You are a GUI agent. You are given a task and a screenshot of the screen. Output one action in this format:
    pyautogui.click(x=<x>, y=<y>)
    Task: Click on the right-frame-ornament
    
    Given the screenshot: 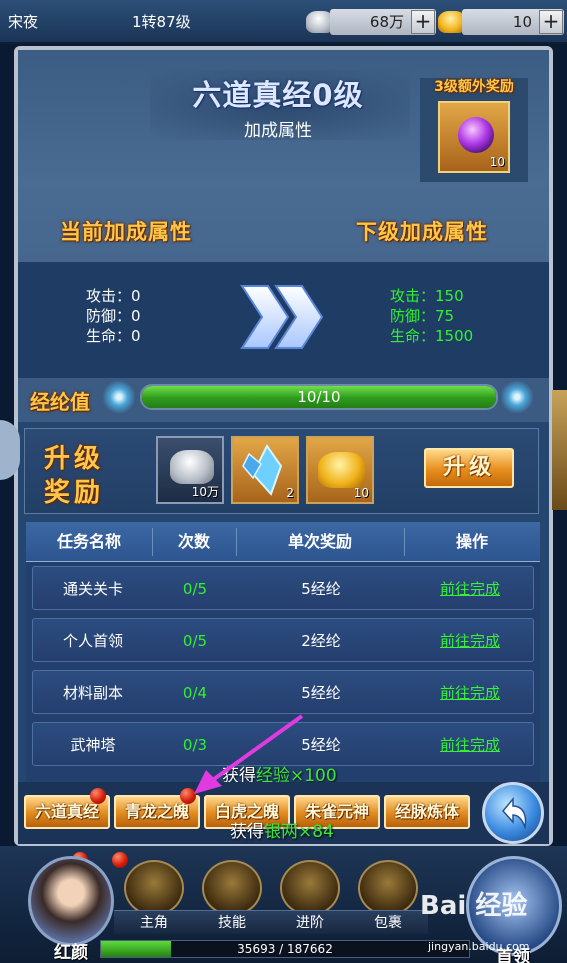 What is the action you would take?
    pyautogui.click(x=559, y=450)
    